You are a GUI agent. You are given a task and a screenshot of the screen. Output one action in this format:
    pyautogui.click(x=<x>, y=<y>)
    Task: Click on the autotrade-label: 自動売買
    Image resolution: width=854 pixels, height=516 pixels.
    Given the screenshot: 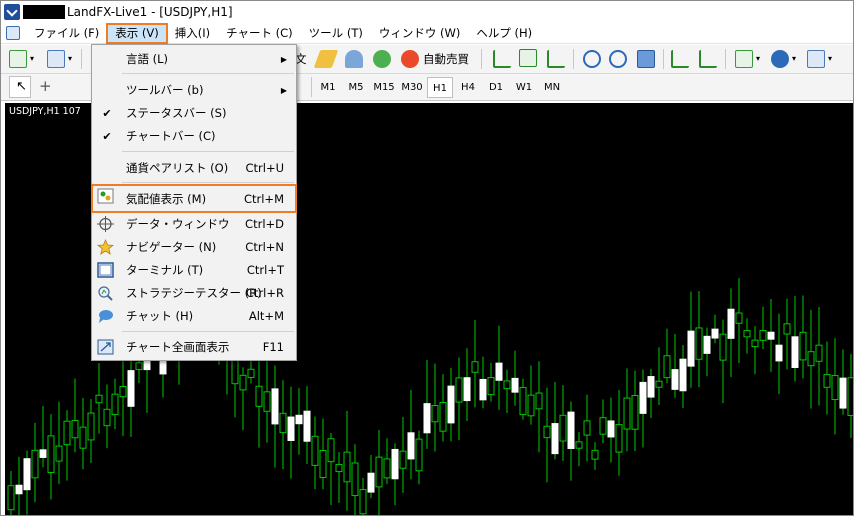 What is the action you would take?
    pyautogui.click(x=446, y=59)
    